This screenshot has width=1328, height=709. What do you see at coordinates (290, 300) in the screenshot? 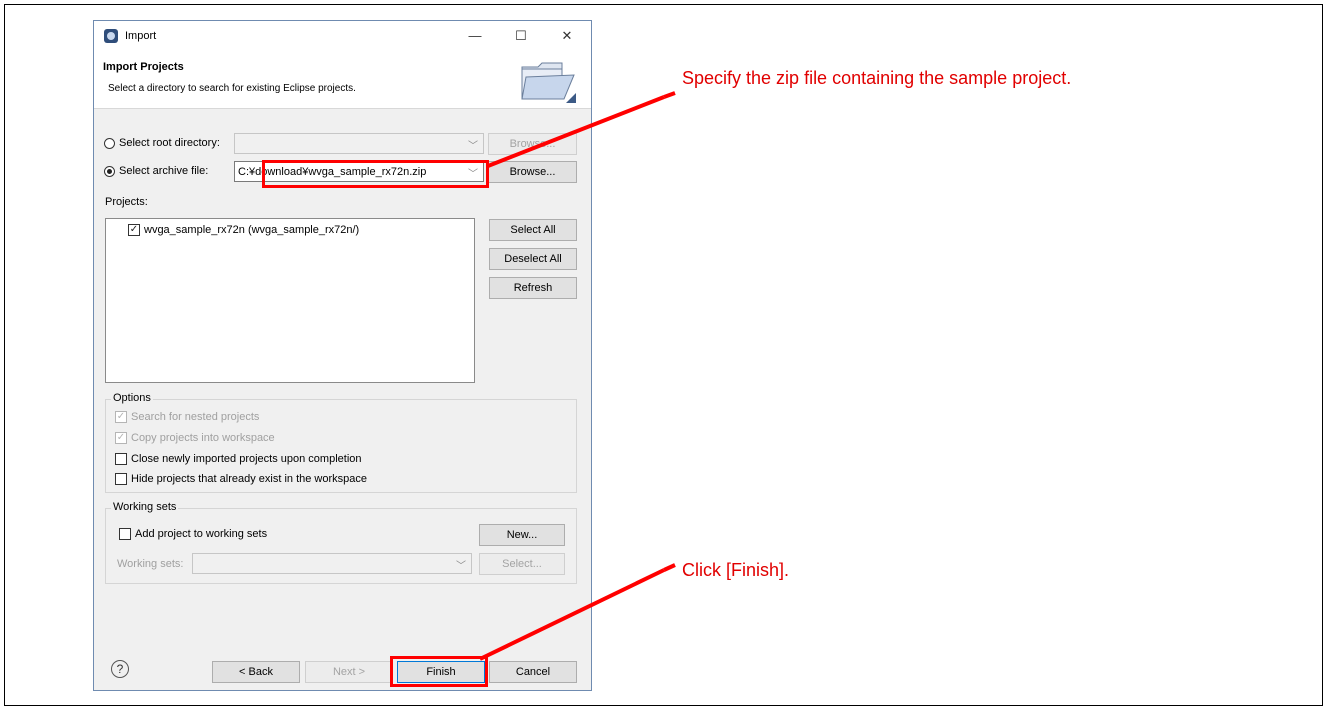
I see `projects-list: ✓ wvga_sample_rx72n (wvga_sample_rx72n/)` at bounding box center [290, 300].